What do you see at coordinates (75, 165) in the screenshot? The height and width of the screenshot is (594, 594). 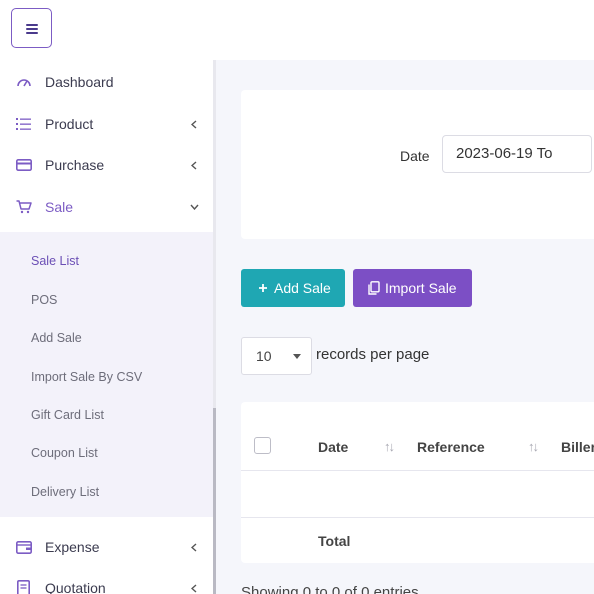 I see `sidebar-item-label: Purchase` at bounding box center [75, 165].